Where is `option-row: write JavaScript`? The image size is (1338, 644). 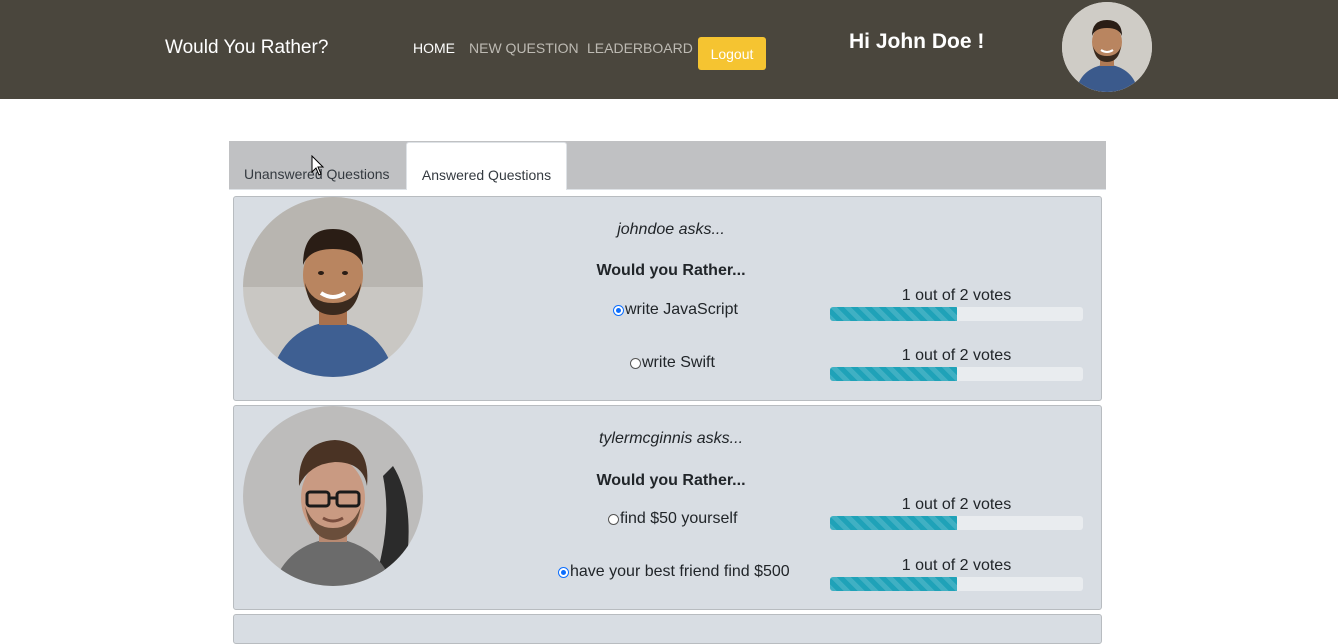 option-row: write JavaScript is located at coordinates (675, 310).